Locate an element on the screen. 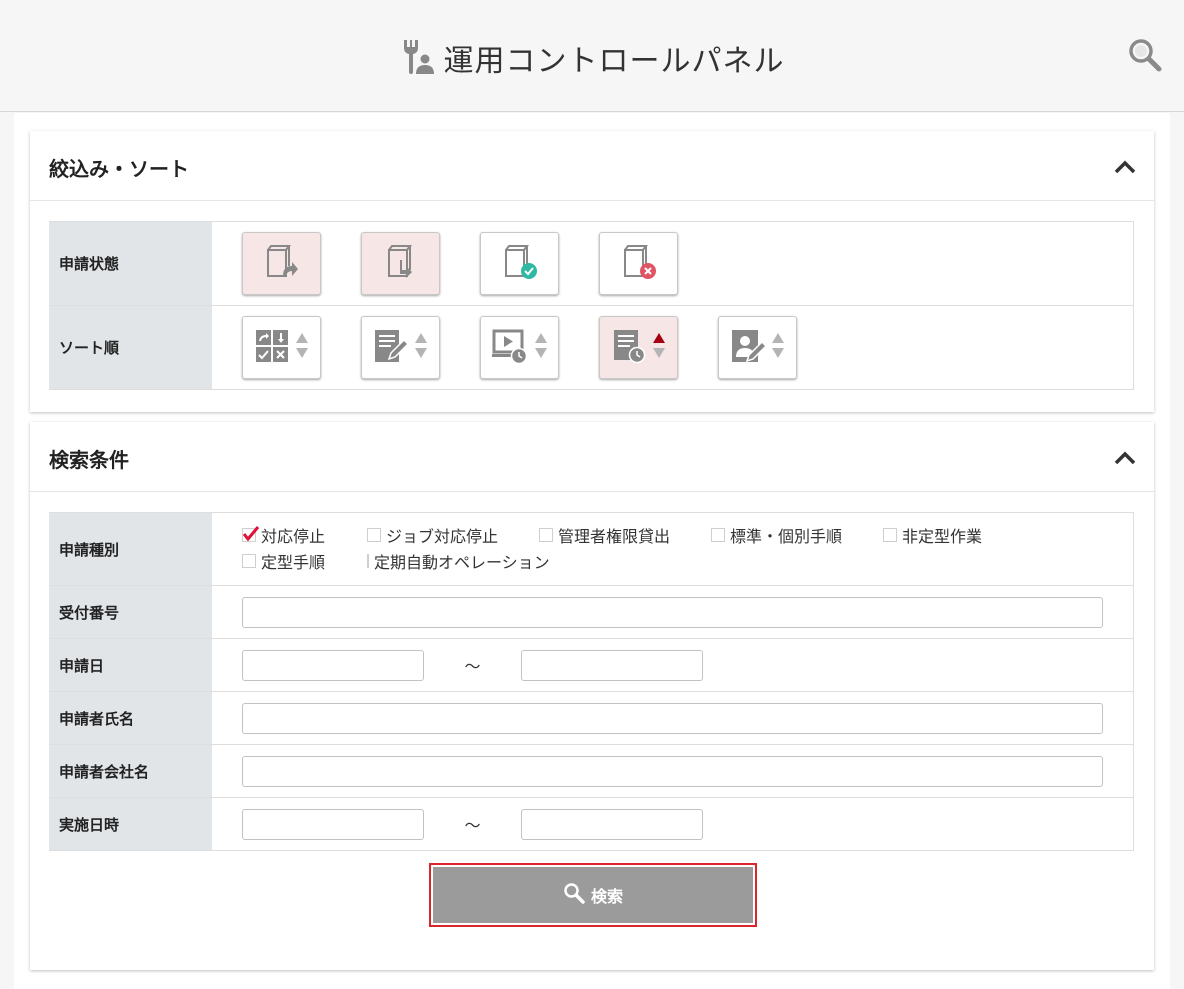 This screenshot has height=989, width=1184. type-option-label: 標準・個別手順 is located at coordinates (786, 536).